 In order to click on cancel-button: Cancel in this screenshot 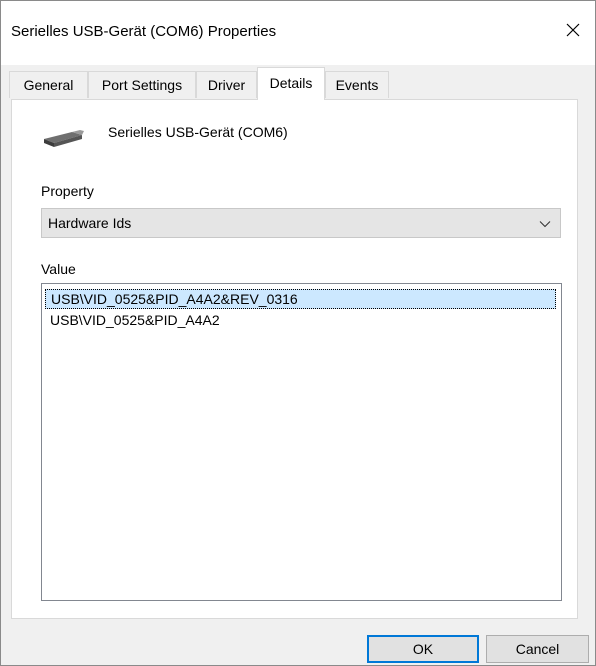, I will do `click(537, 649)`.